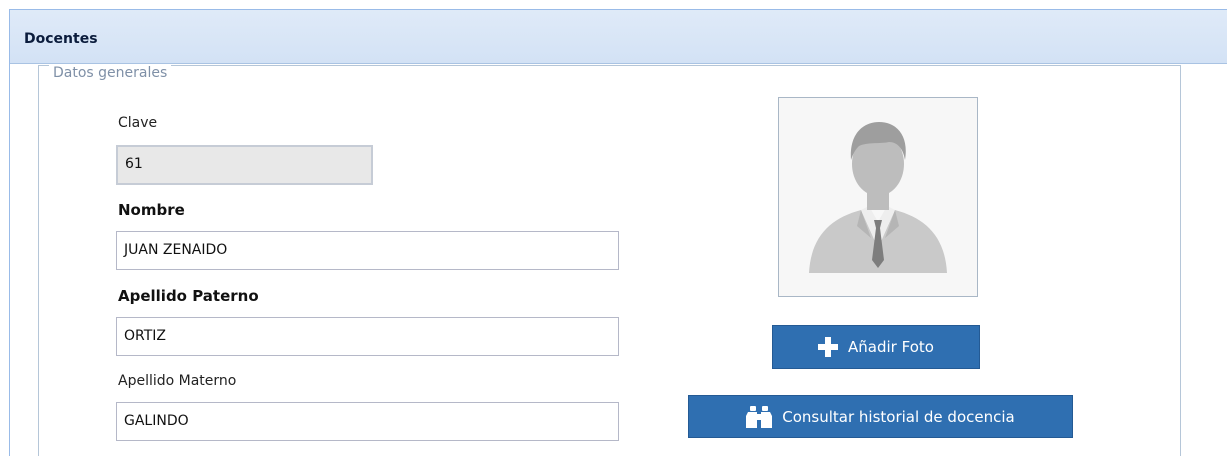  Describe the element at coordinates (188, 296) in the screenshot. I see `apellido-paterno-label: Apellido Paterno` at that location.